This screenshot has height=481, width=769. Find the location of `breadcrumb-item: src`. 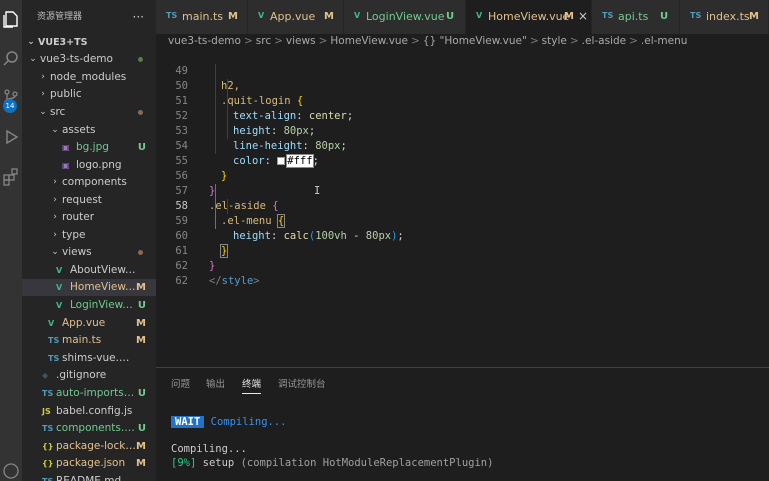

breadcrumb-item: src is located at coordinates (263, 41).